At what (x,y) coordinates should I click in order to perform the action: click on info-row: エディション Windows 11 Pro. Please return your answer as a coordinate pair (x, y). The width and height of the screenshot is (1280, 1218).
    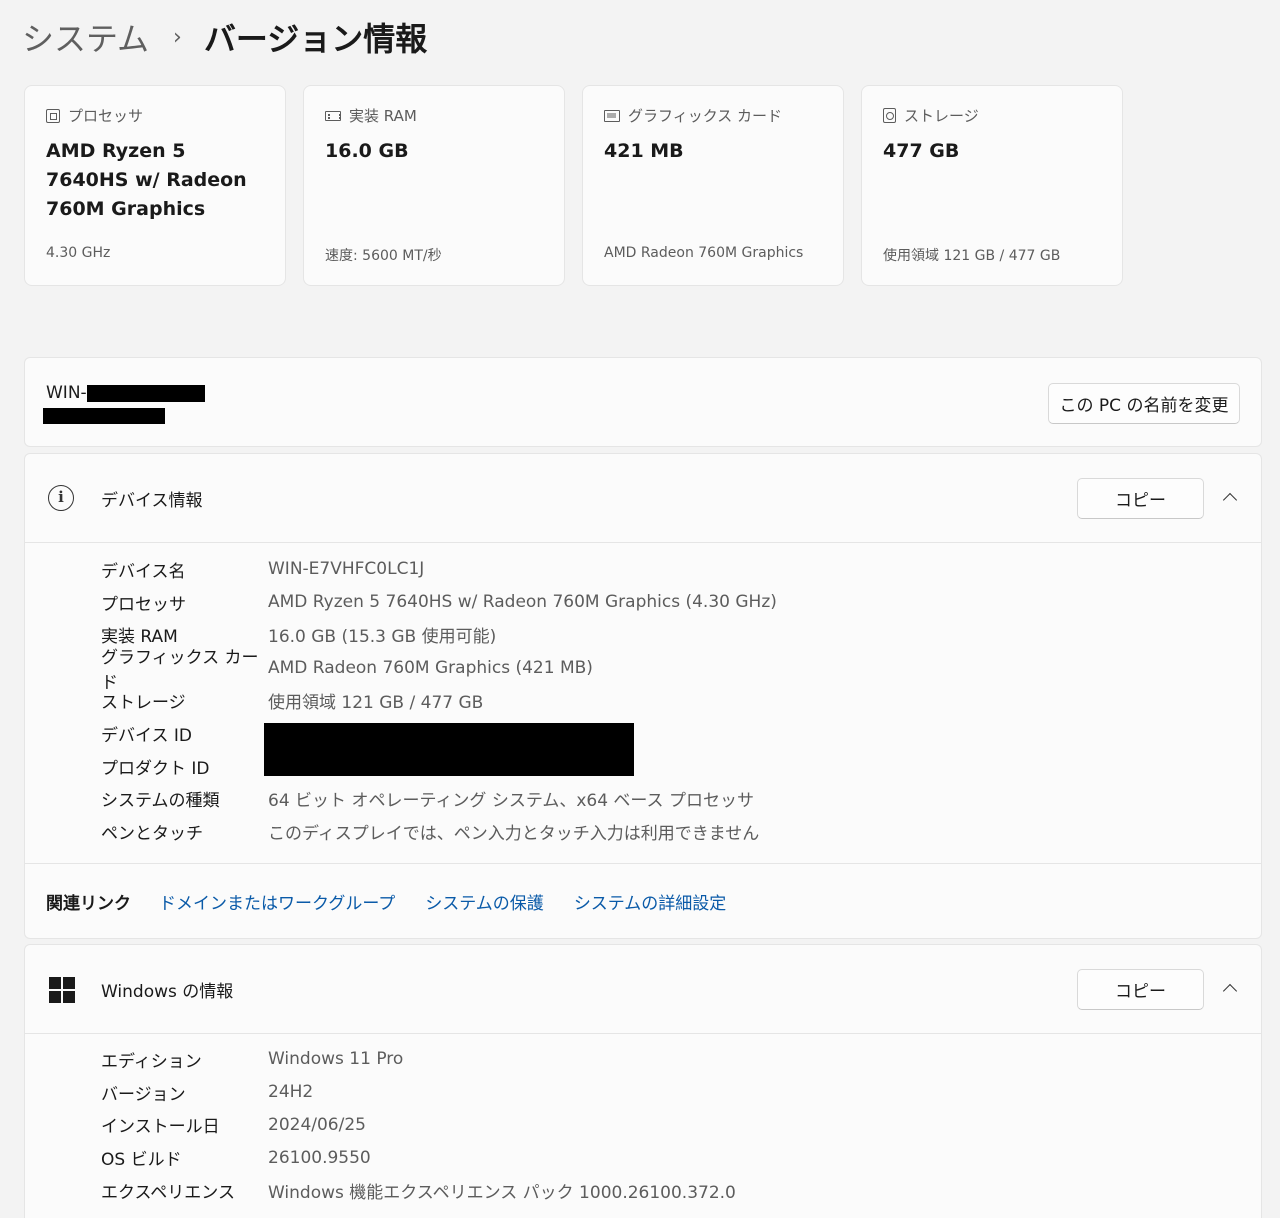
    Looking at the image, I should click on (418, 1059).